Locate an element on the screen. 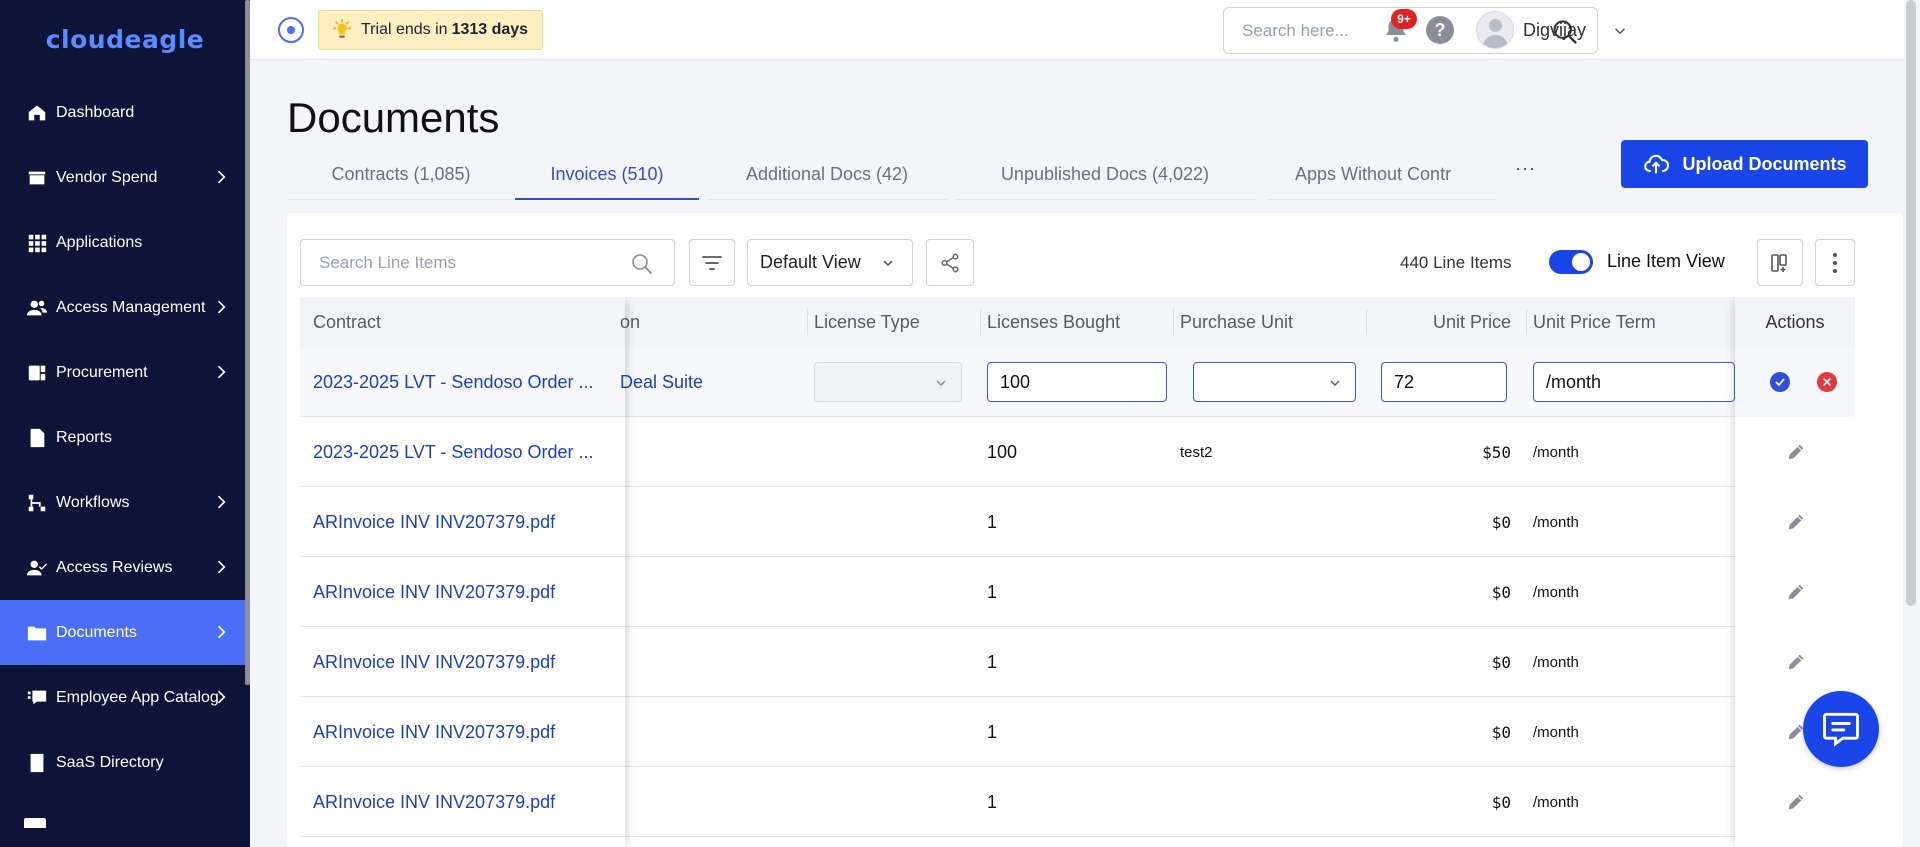 The width and height of the screenshot is (1920, 847). sidebar-item-applications: Applications is located at coordinates (122, 242).